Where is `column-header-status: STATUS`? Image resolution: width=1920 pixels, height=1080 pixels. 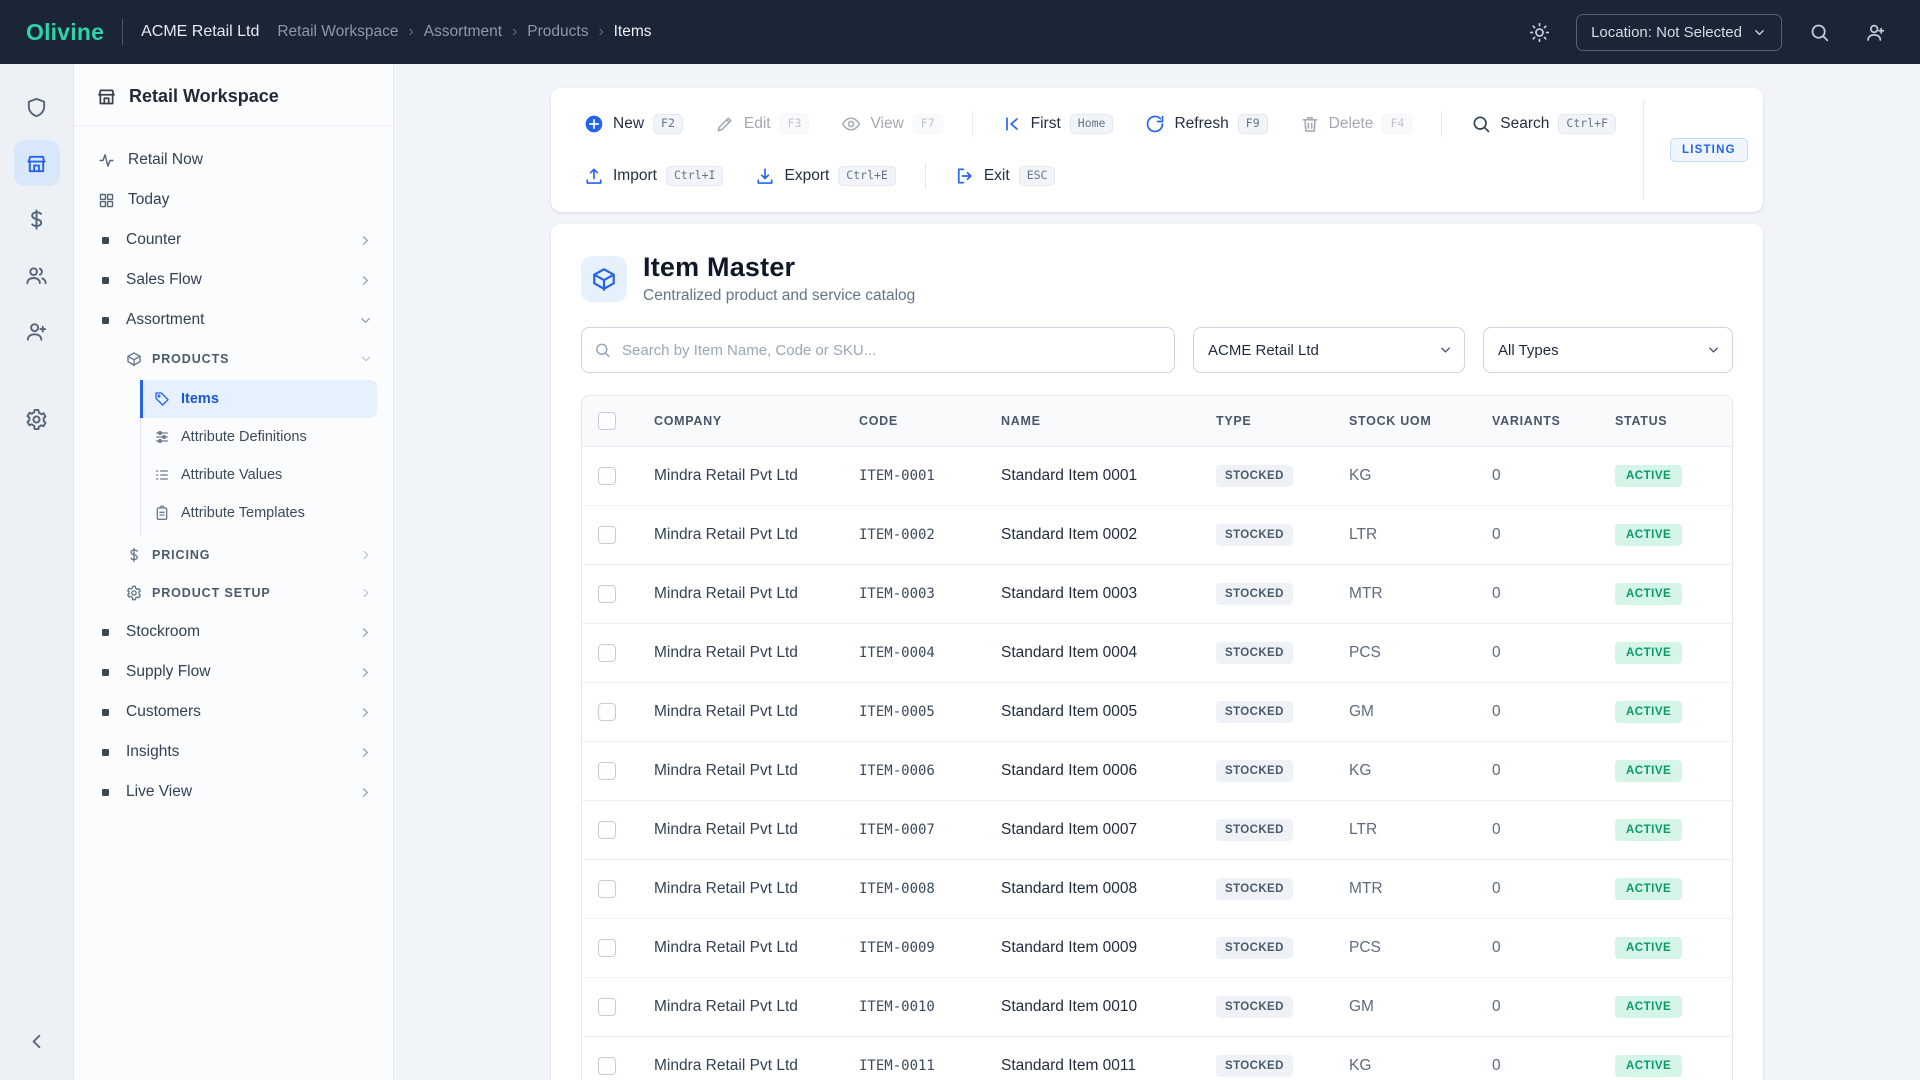
column-header-status: STATUS is located at coordinates (1665, 421).